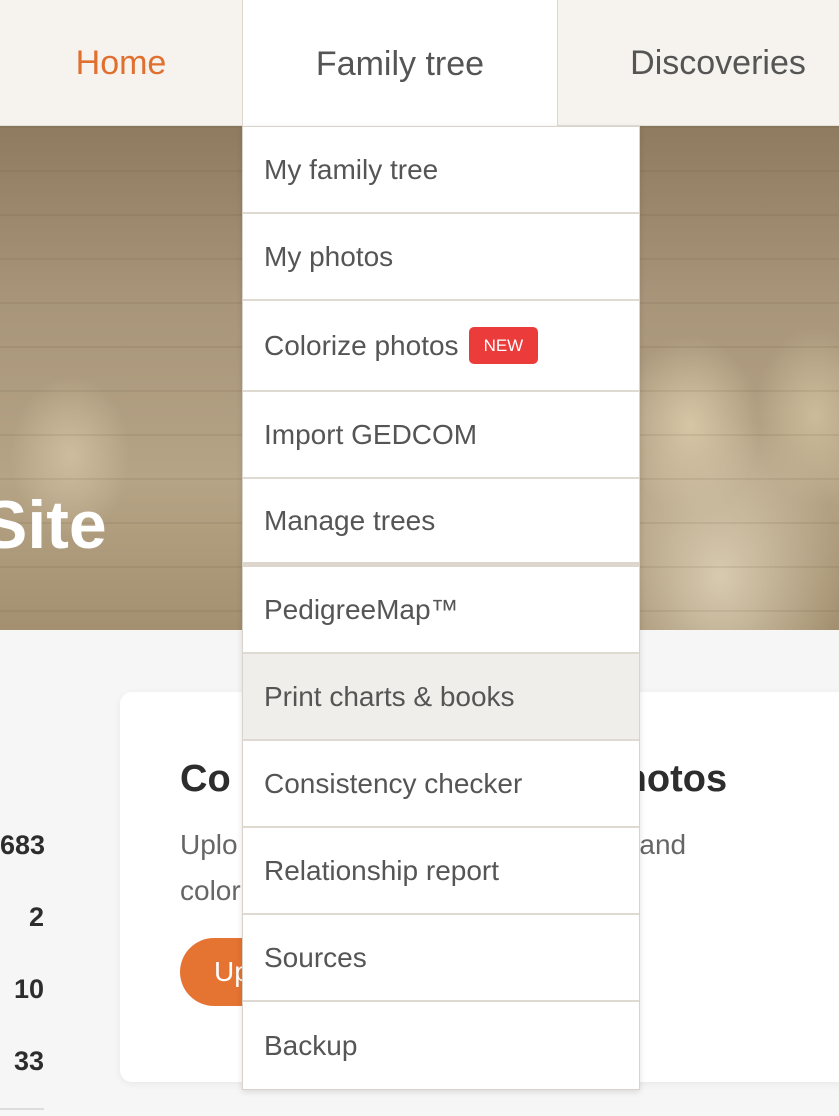 This screenshot has width=839, height=1116. What do you see at coordinates (350, 520) in the screenshot?
I see `menu-item-label: Manage trees` at bounding box center [350, 520].